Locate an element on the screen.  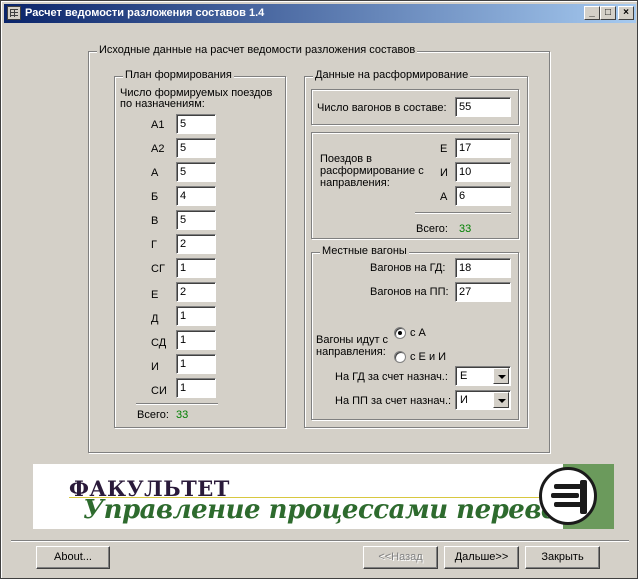
plan-total-label: Всего: is located at coordinates (153, 415).